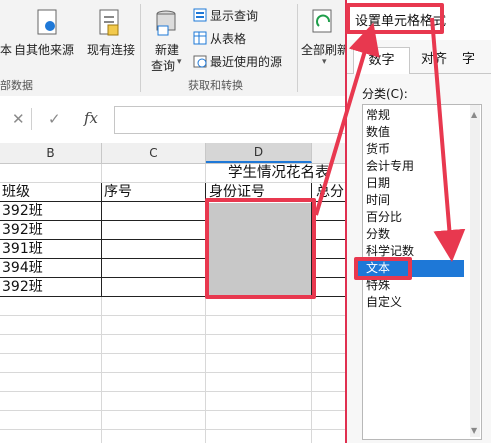 The height and width of the screenshot is (443, 491). Describe the element at coordinates (118, 192) in the screenshot. I see `header-seq: 序号` at that location.